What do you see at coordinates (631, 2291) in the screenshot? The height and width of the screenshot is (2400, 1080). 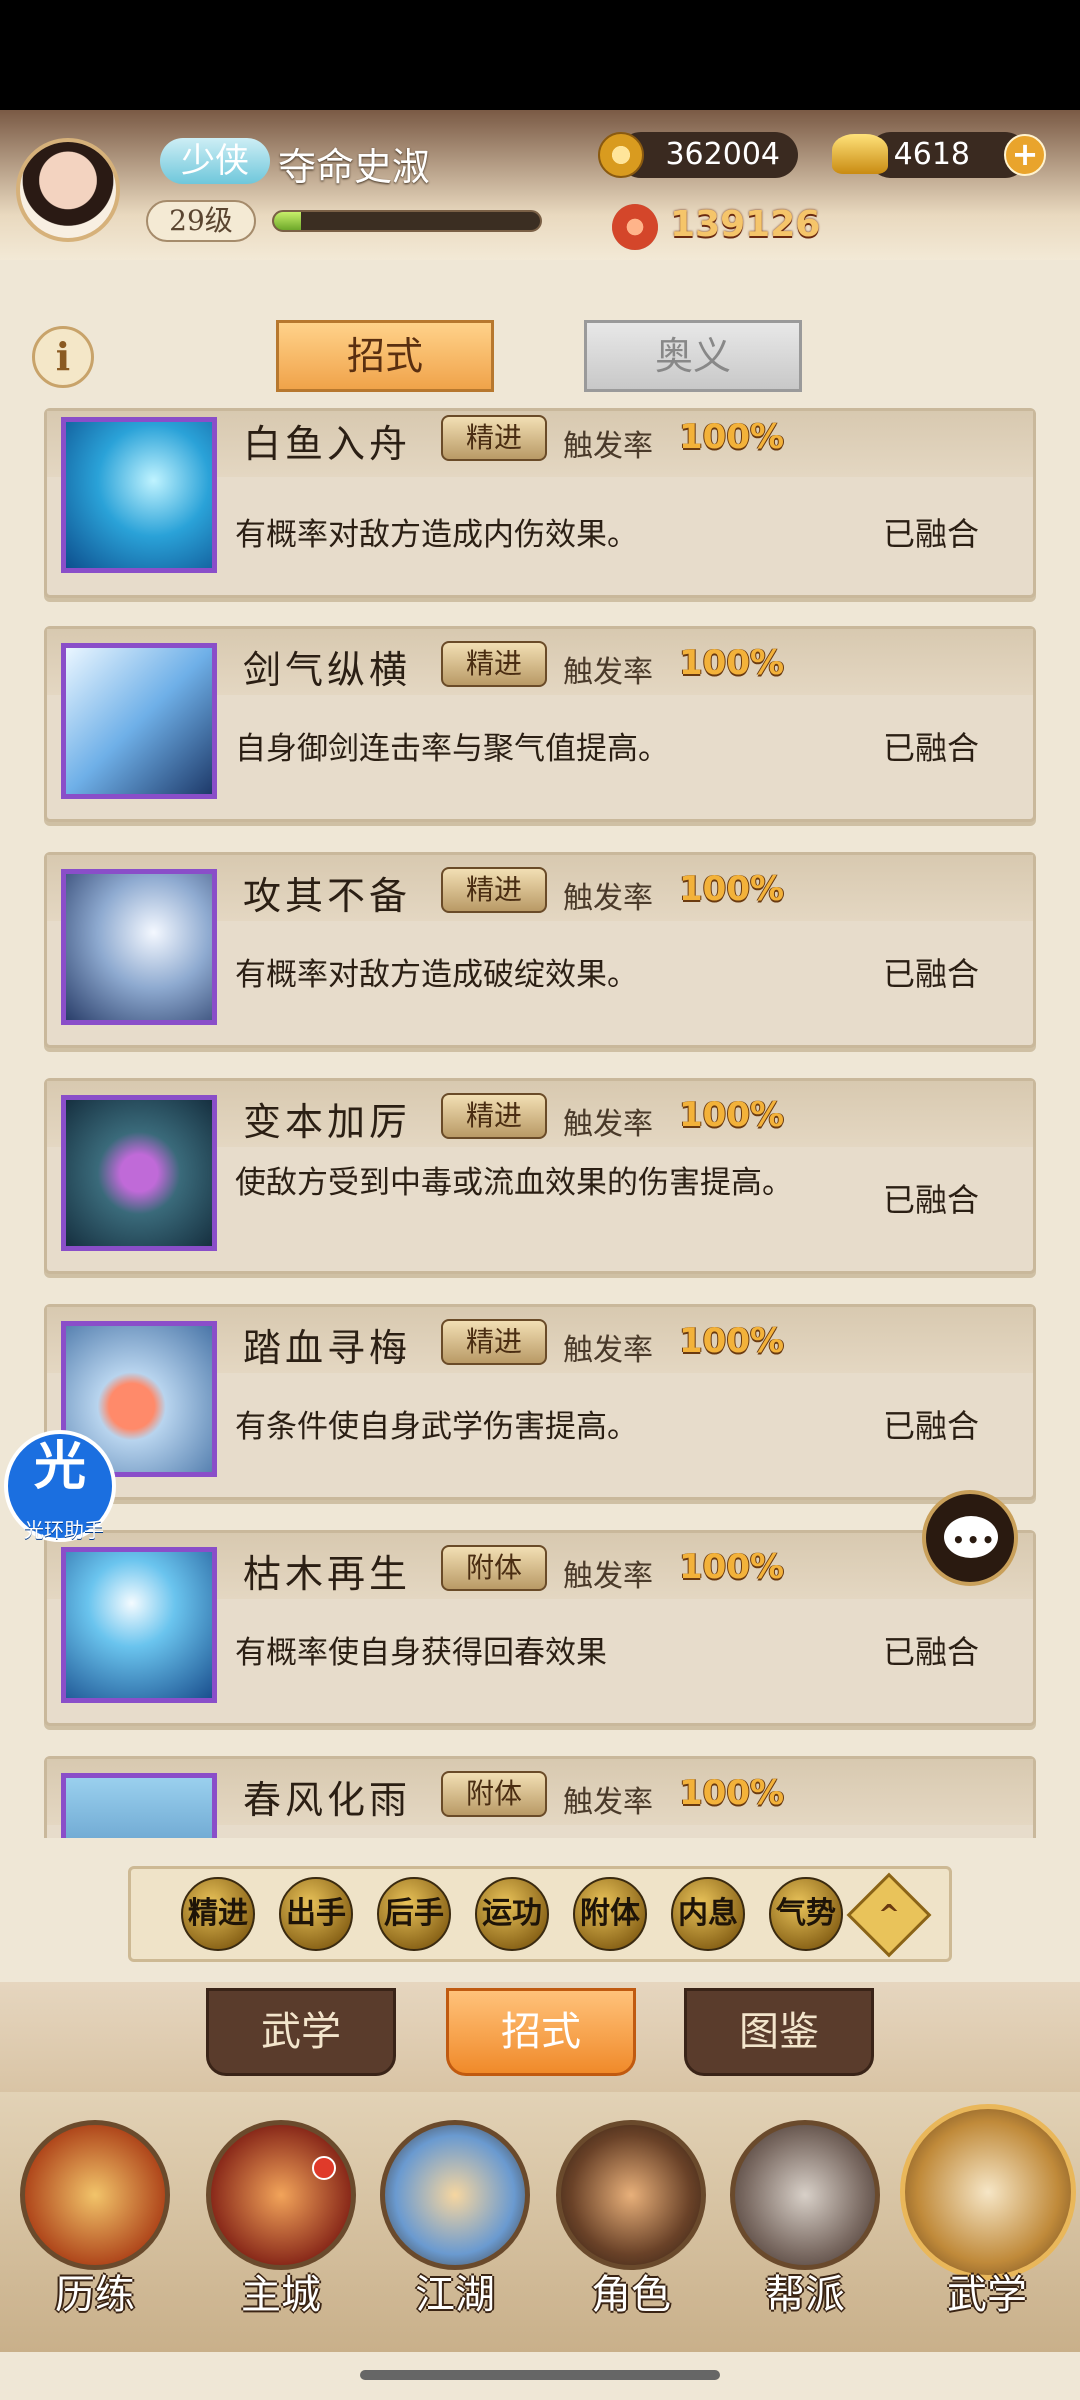 I see `nav-character-label: 角色` at bounding box center [631, 2291].